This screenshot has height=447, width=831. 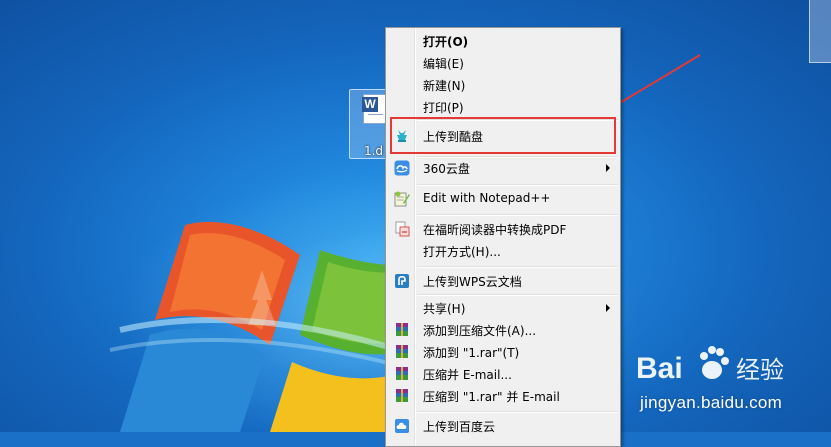 What do you see at coordinates (503, 308) in the screenshot?
I see `menu-item-share: 共享(H)` at bounding box center [503, 308].